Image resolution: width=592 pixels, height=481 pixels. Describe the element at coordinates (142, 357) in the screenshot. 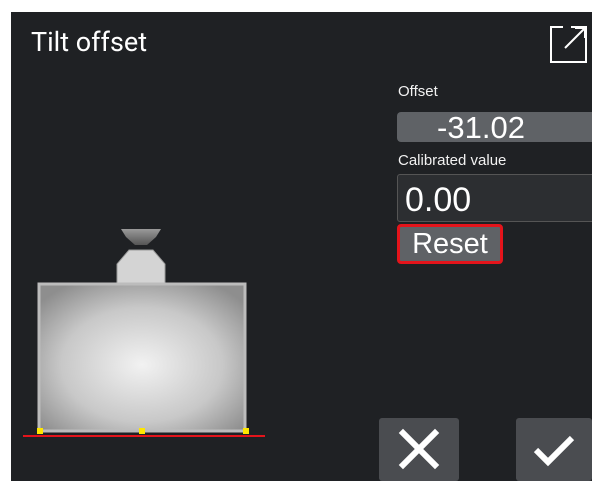

I see `device-body` at that location.